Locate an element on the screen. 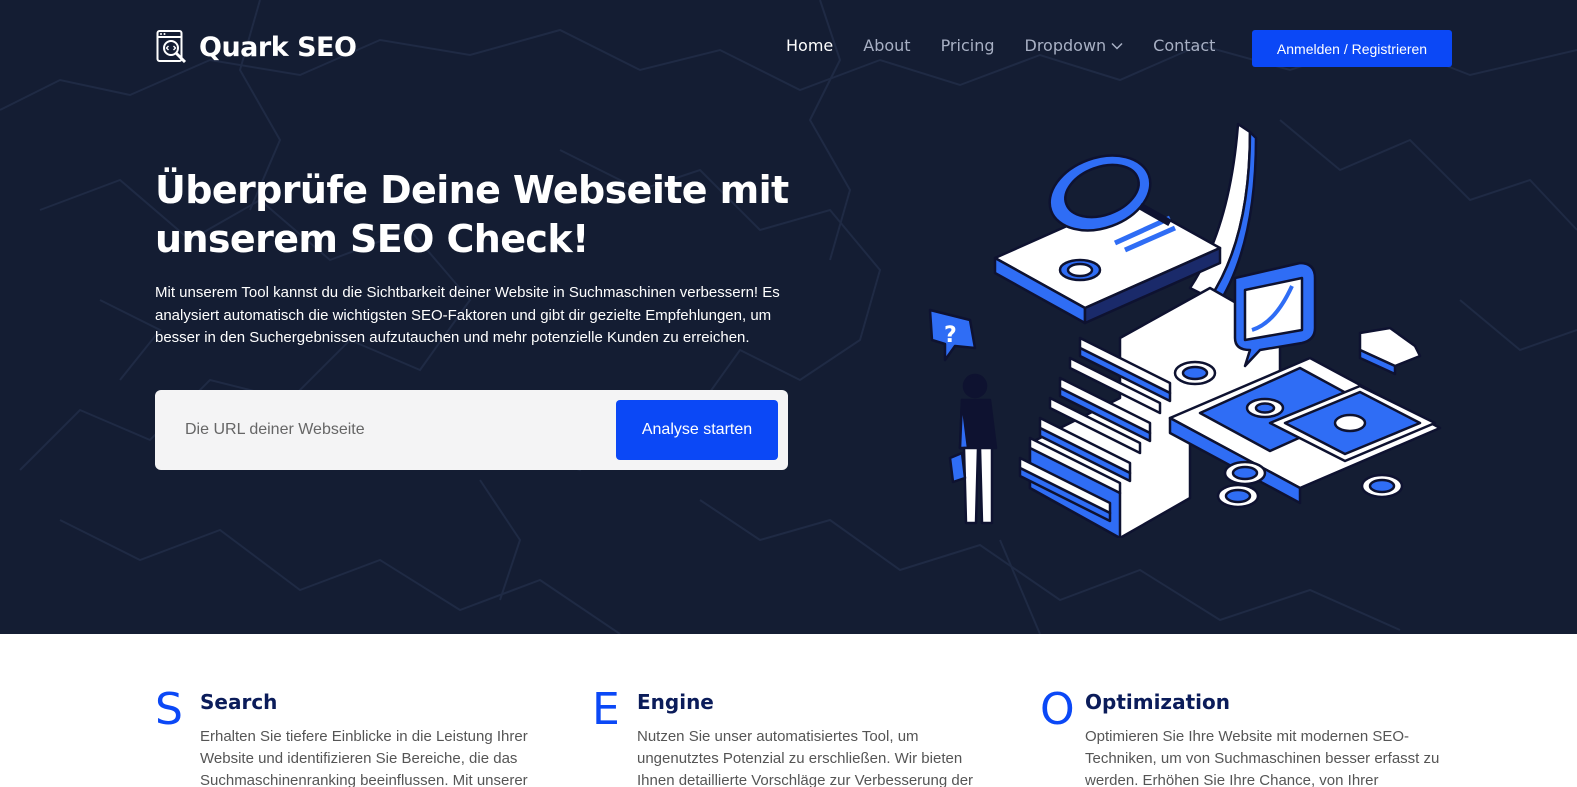 This screenshot has height=787, width=1577. brand-logo: Quark SEO is located at coordinates (256, 47).